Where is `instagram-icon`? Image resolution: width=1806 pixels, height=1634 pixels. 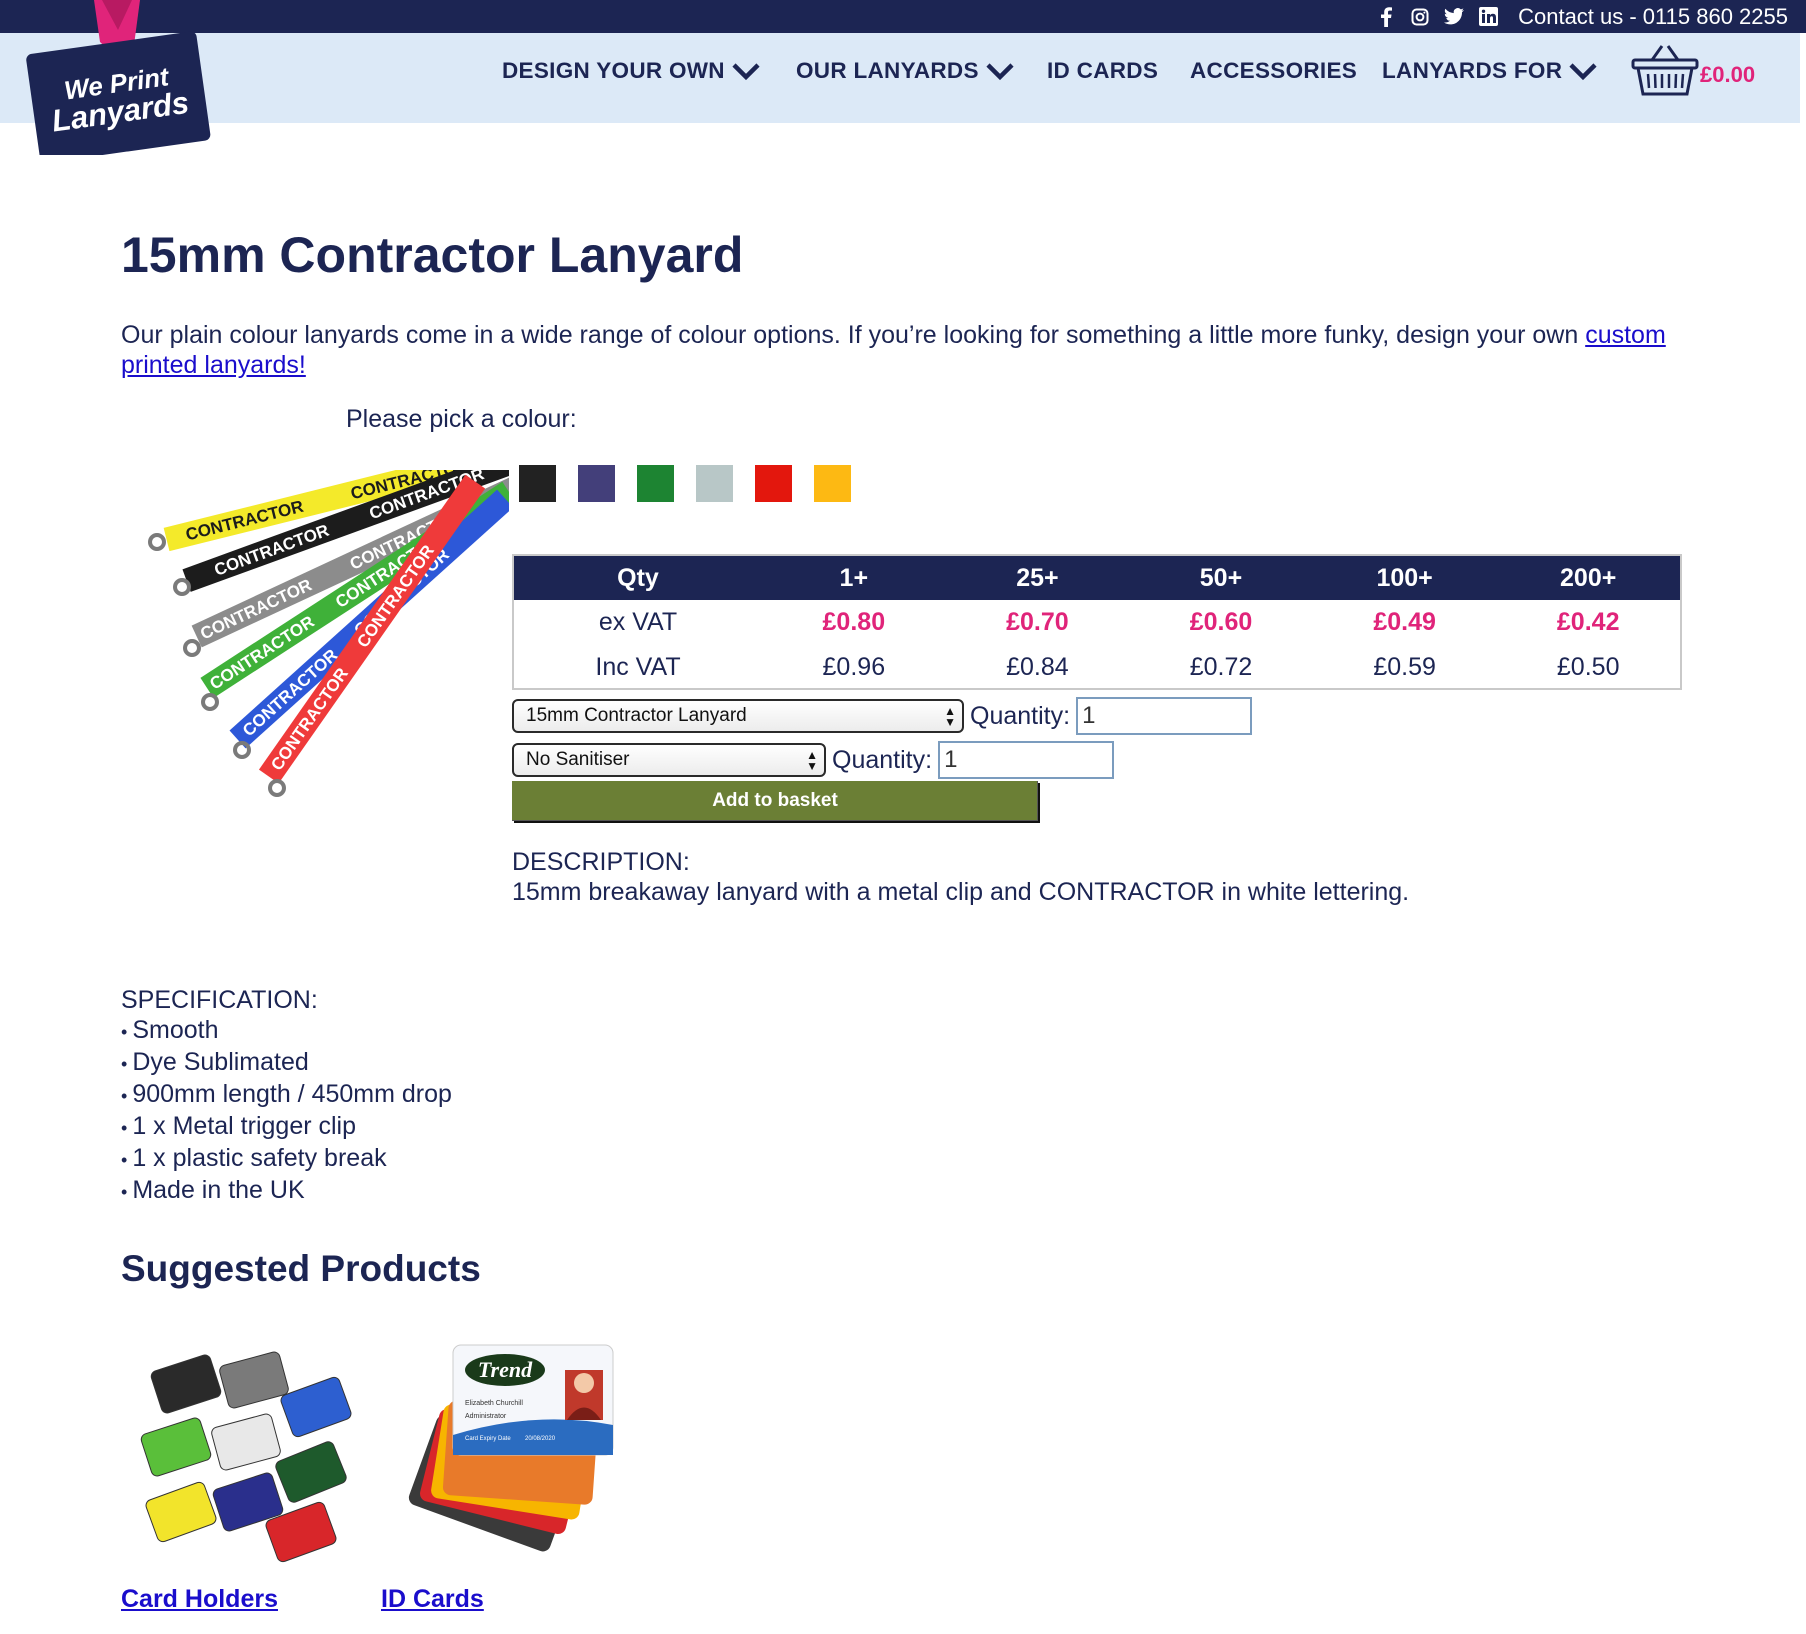
instagram-icon is located at coordinates (1420, 17).